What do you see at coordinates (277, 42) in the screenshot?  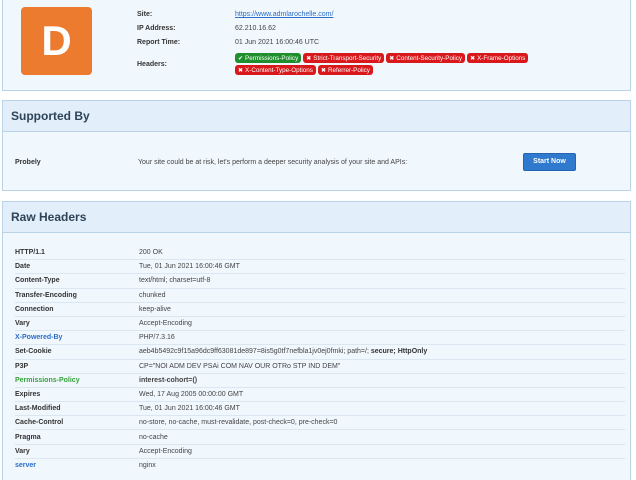 I see `time-value: 01 Jun 2021 16:00:46 UTC` at bounding box center [277, 42].